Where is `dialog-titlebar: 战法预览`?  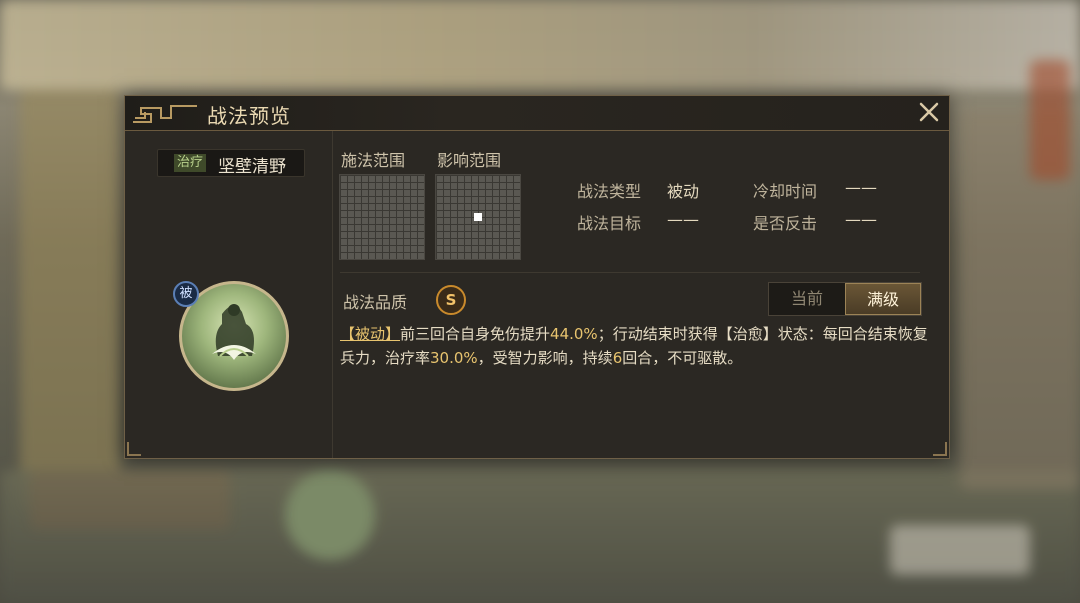
dialog-titlebar: 战法预览 is located at coordinates (537, 113).